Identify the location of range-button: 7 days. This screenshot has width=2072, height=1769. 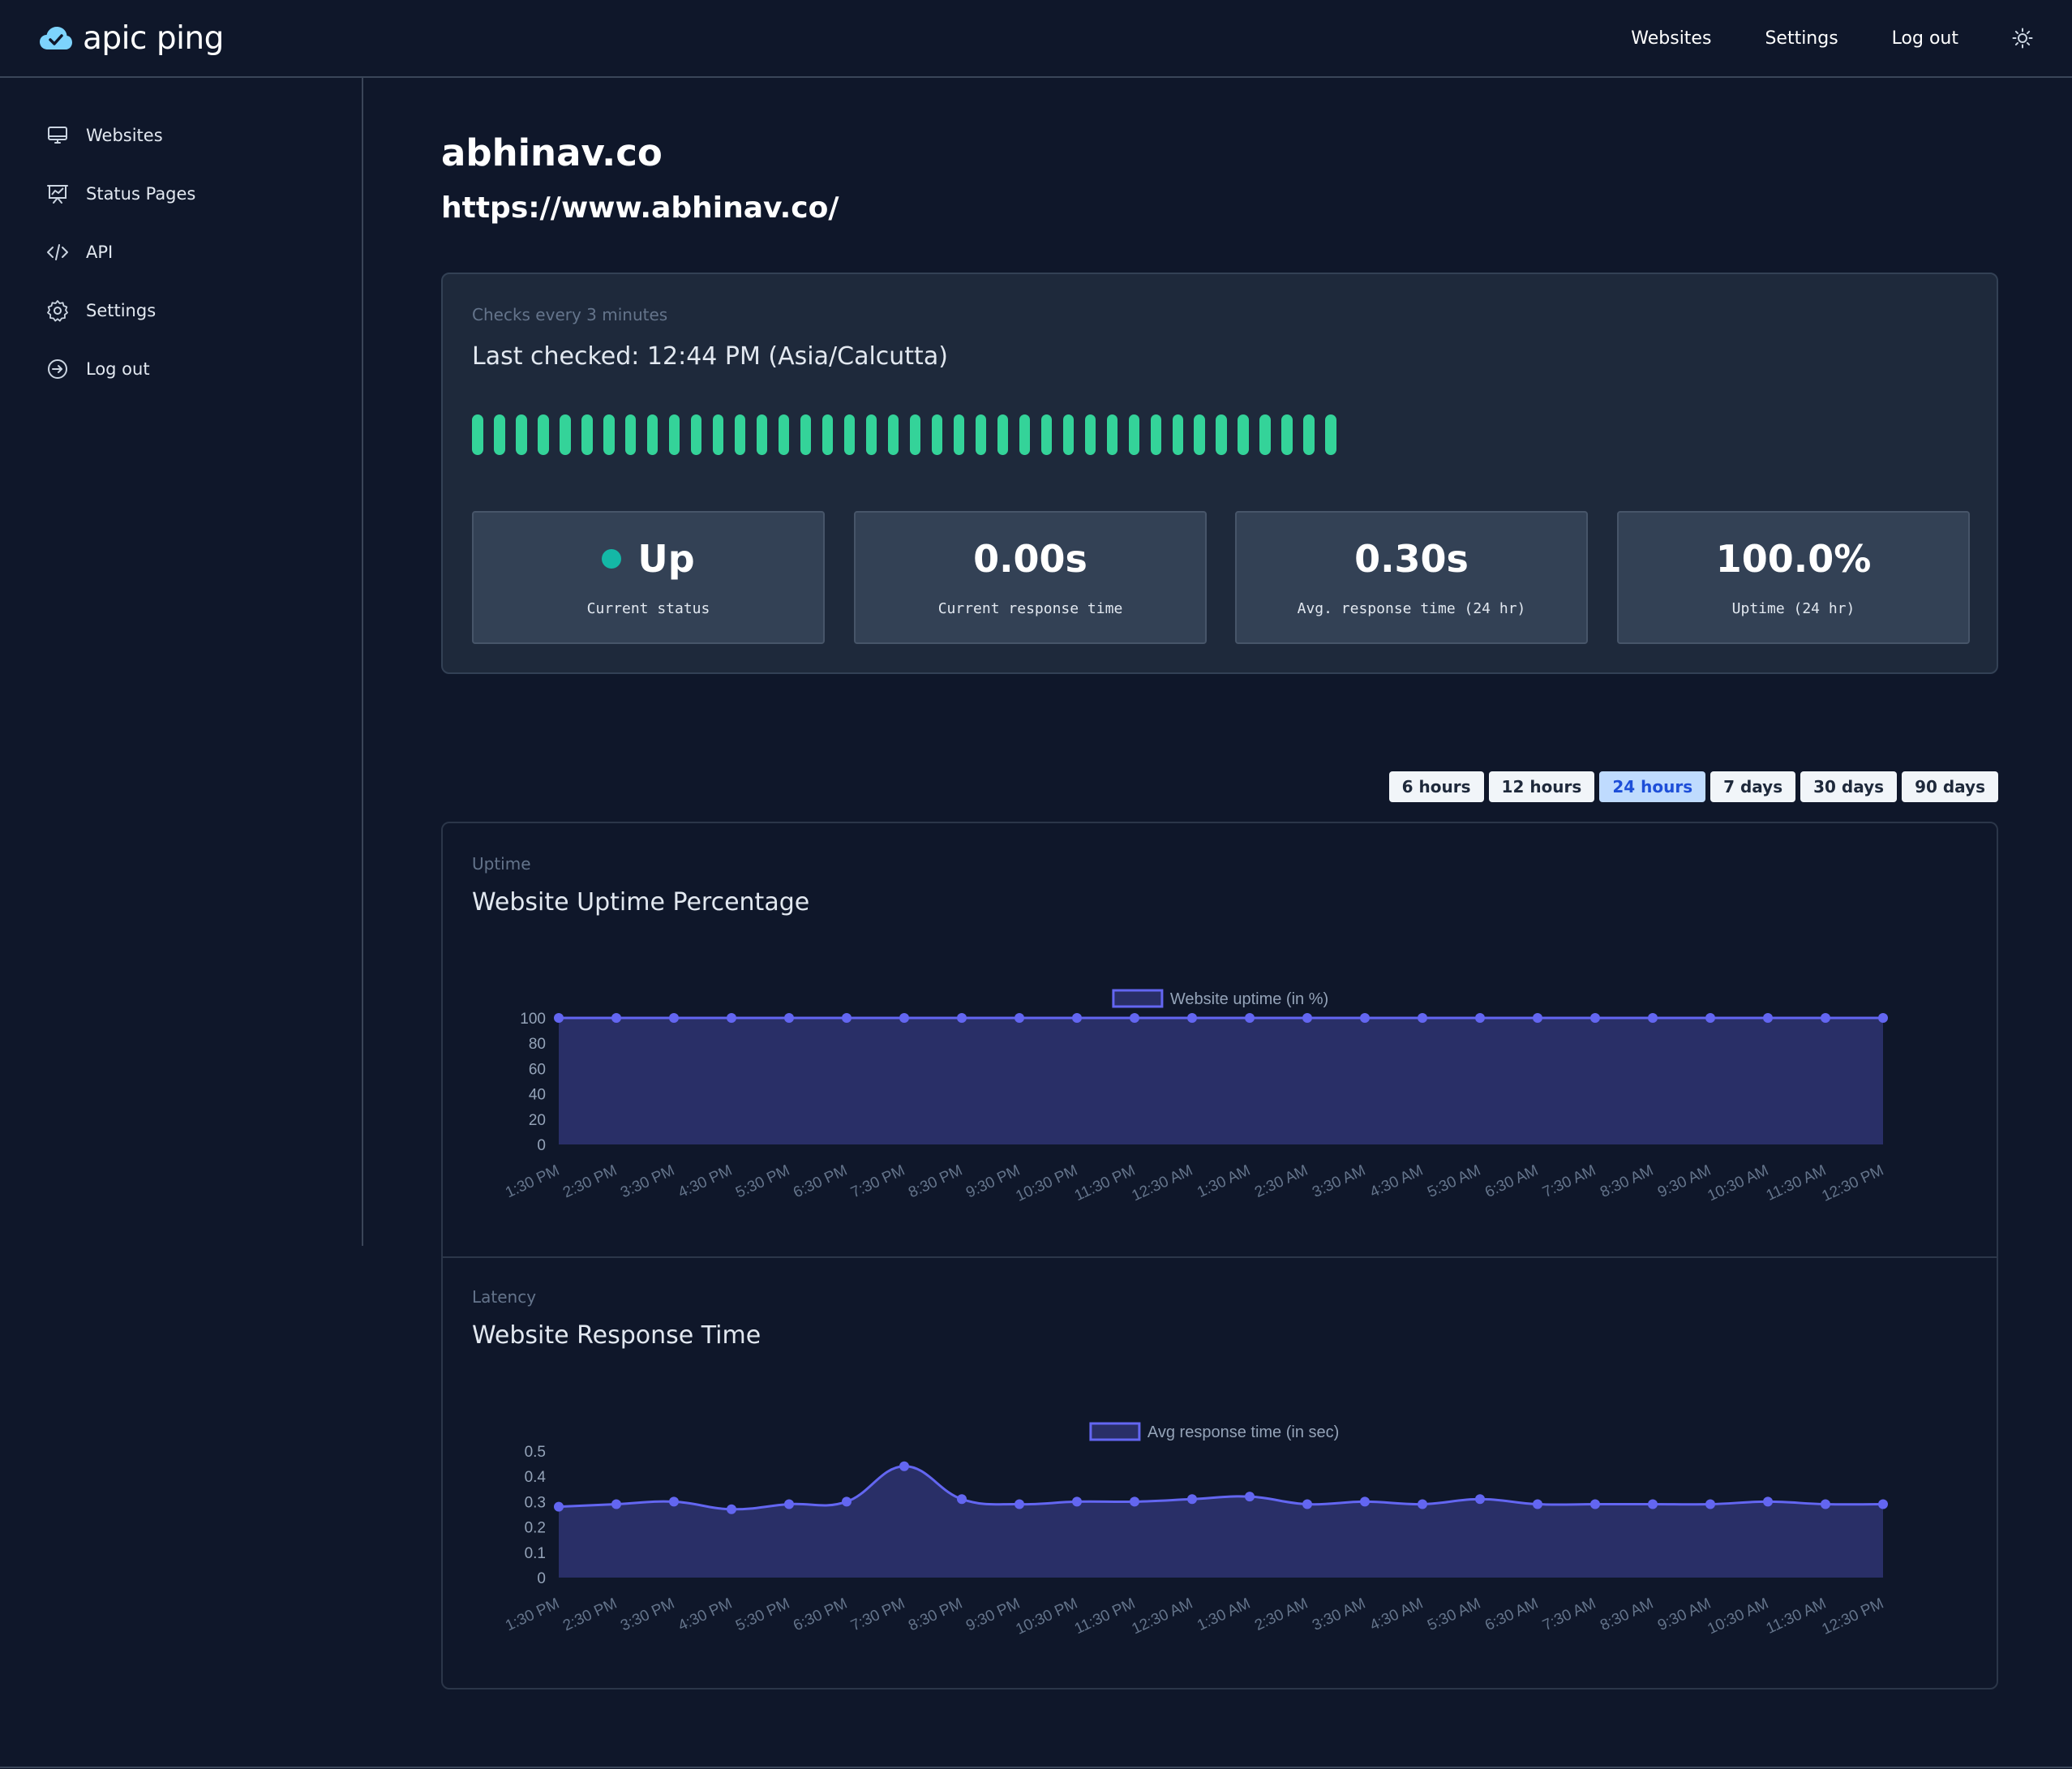
(1753, 786).